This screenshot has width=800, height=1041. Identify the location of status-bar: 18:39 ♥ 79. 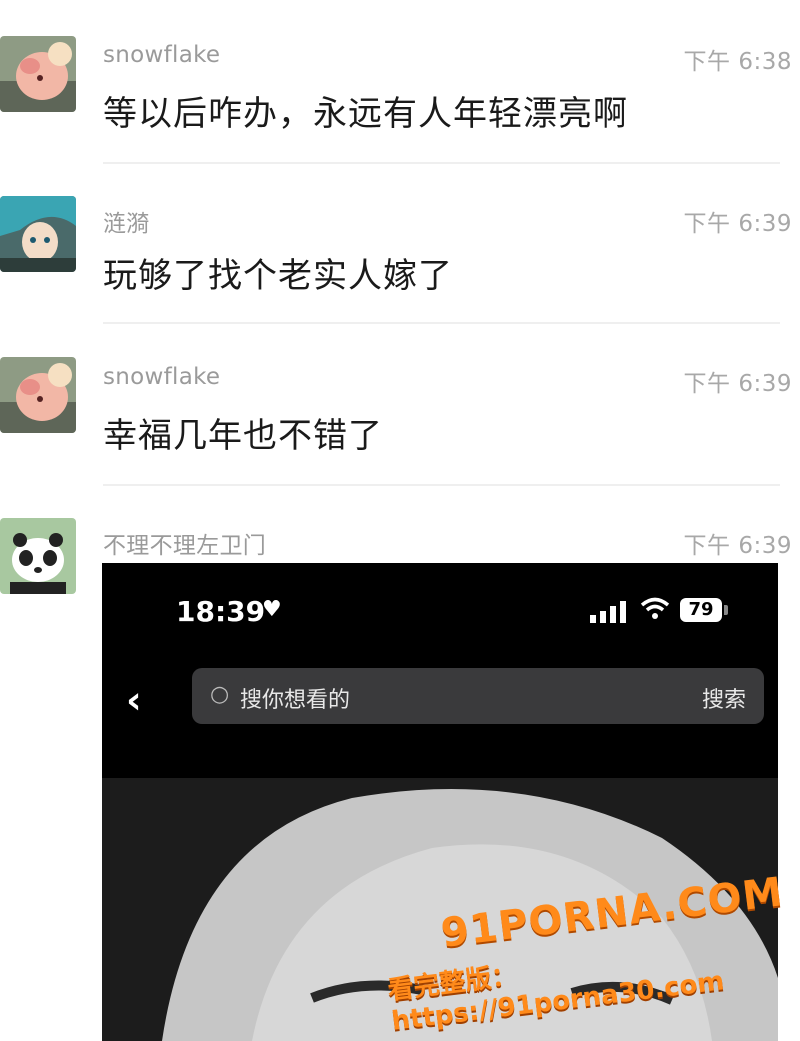
(440, 610).